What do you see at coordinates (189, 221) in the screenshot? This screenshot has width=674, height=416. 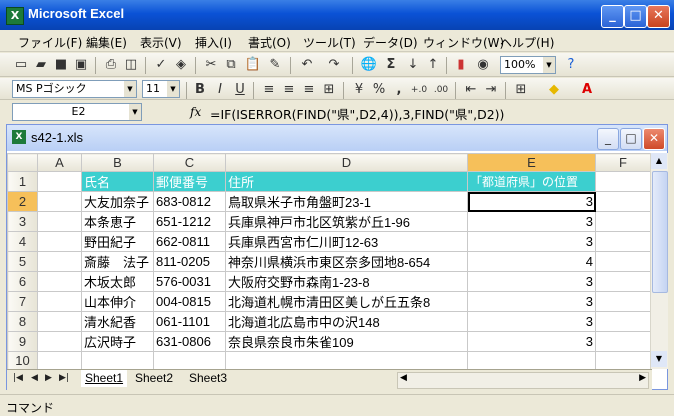 I see `cell-c3: 651-1212` at bounding box center [189, 221].